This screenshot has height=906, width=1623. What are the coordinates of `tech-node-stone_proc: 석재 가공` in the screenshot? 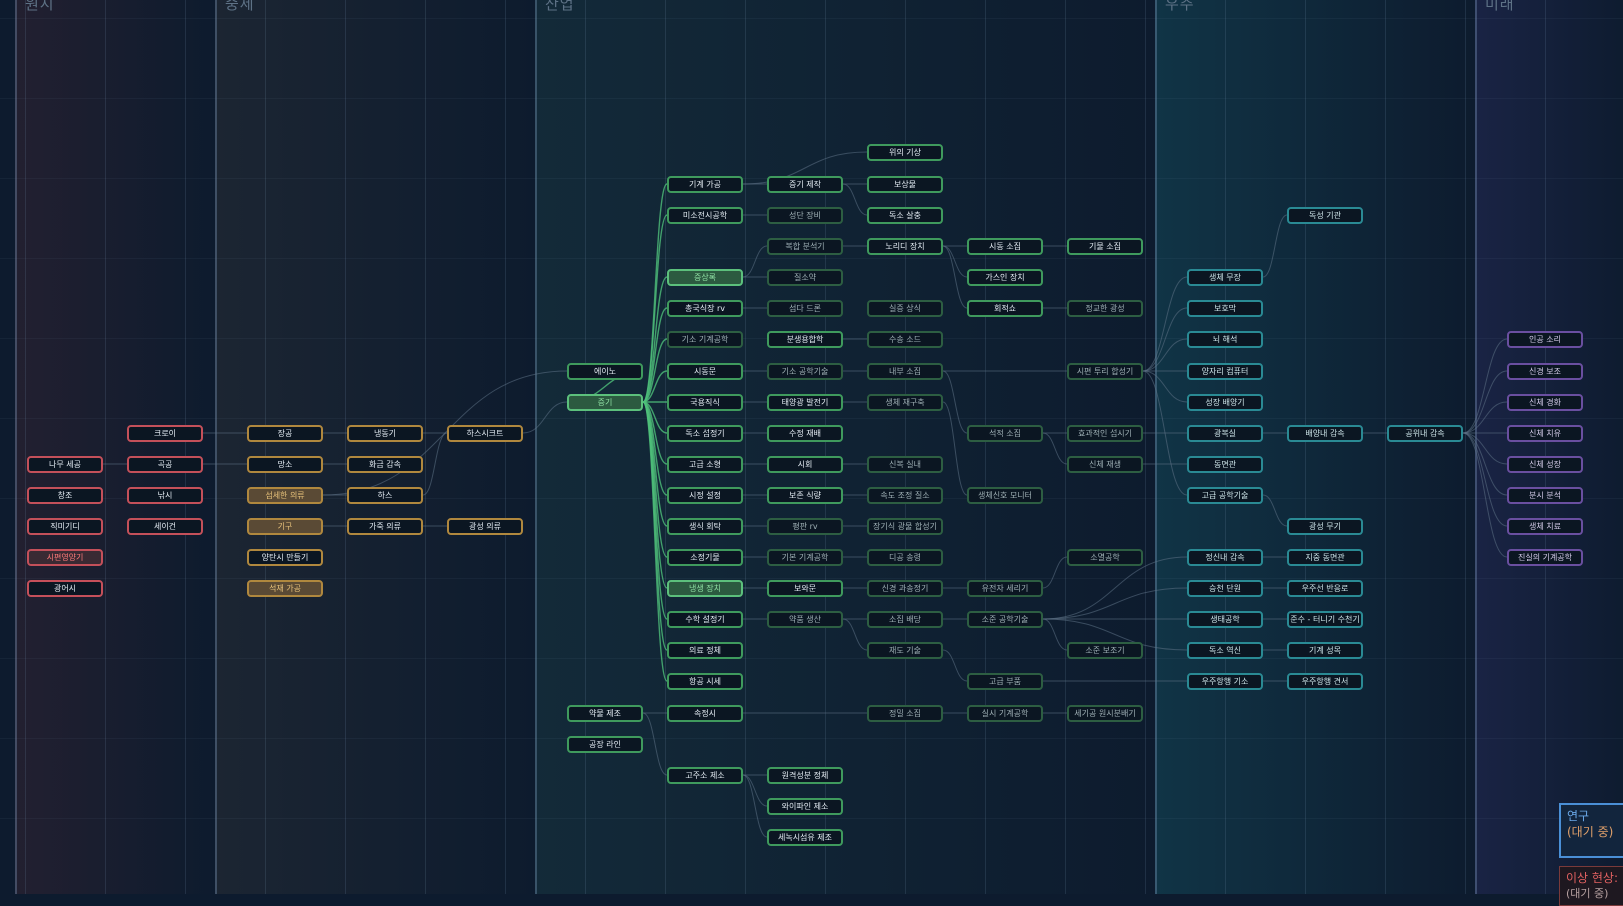 It's located at (285, 588).